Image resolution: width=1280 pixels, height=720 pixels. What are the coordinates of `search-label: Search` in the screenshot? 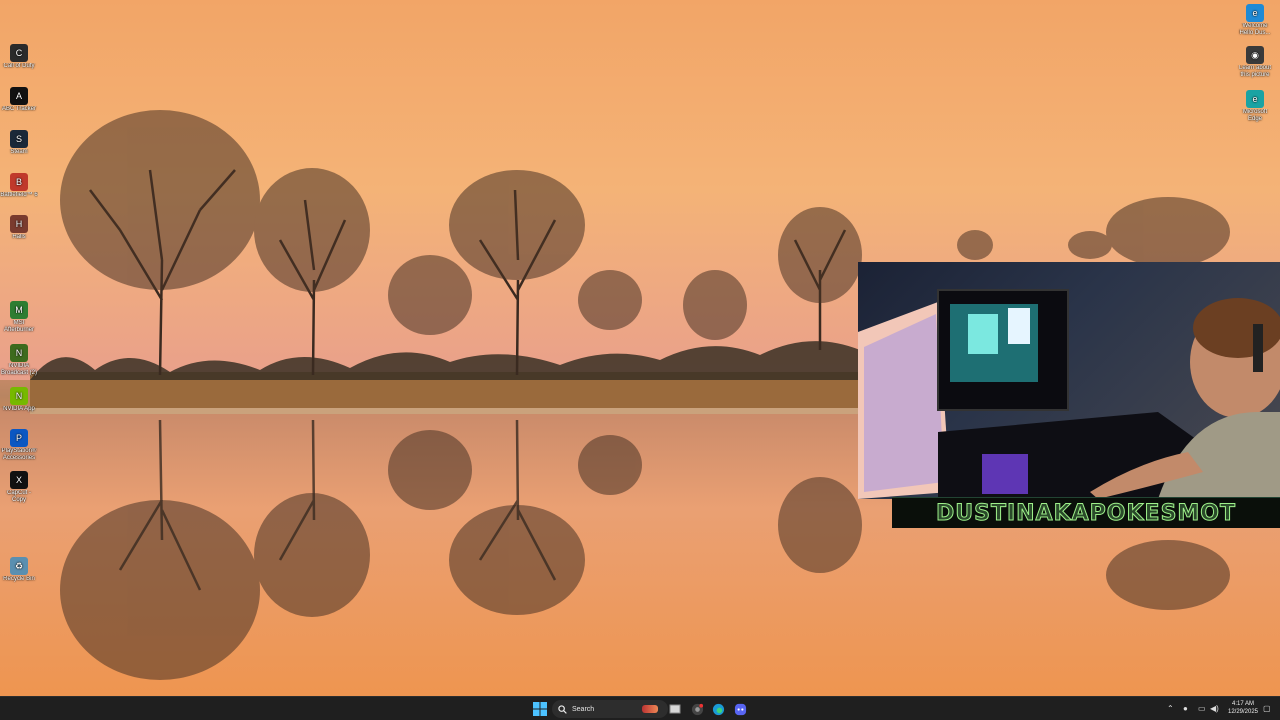 It's located at (583, 709).